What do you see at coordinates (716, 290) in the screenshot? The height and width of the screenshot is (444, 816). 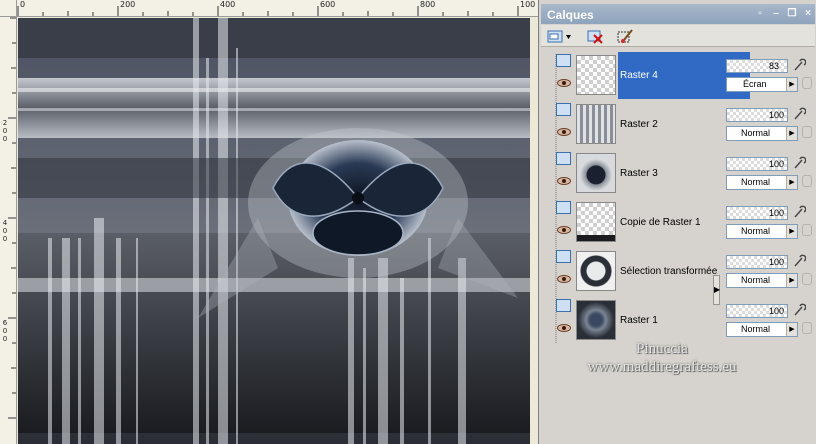 I see `palette-collapse-handle: ▶` at bounding box center [716, 290].